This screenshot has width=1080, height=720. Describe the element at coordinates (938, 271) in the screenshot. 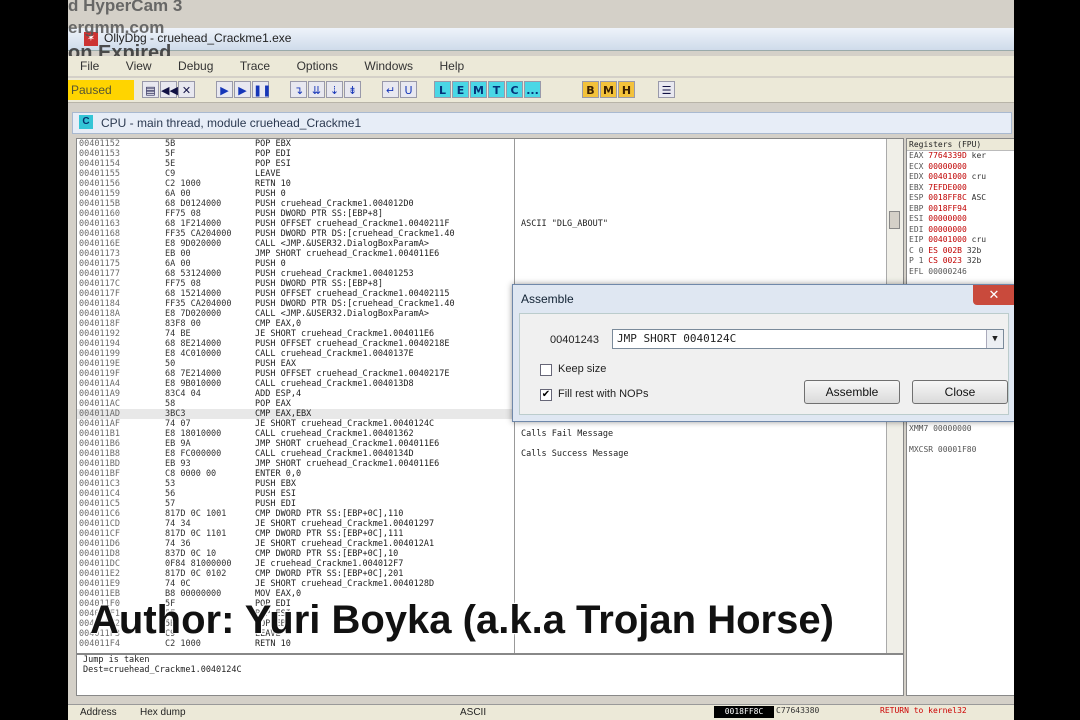

I see `register-extra-row: EFL 00000246` at that location.